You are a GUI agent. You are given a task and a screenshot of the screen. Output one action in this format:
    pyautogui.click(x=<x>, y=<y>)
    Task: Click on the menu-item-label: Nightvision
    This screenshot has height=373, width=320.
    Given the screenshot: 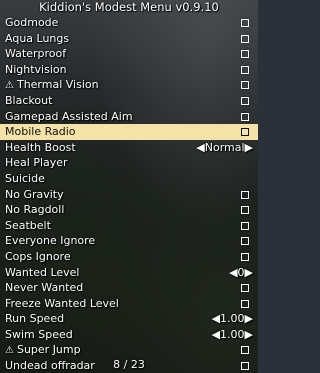 What is the action you would take?
    pyautogui.click(x=36, y=69)
    